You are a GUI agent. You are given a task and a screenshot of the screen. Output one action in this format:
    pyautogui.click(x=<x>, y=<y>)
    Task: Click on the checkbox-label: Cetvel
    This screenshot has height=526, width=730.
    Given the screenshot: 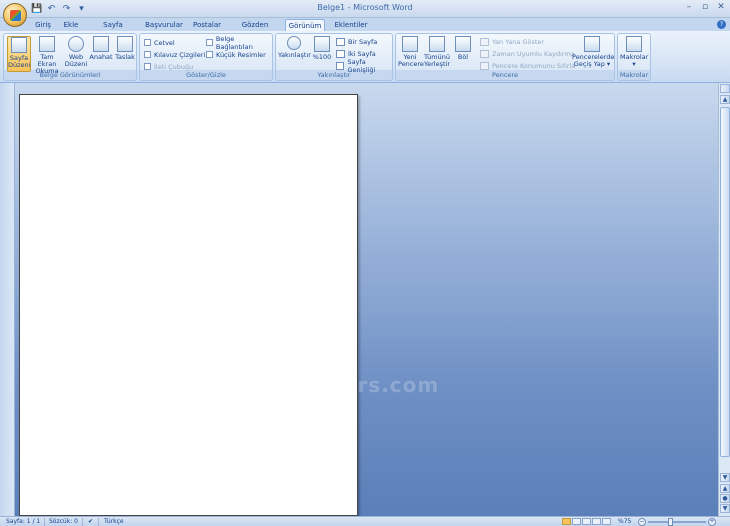 What is the action you would take?
    pyautogui.click(x=164, y=42)
    